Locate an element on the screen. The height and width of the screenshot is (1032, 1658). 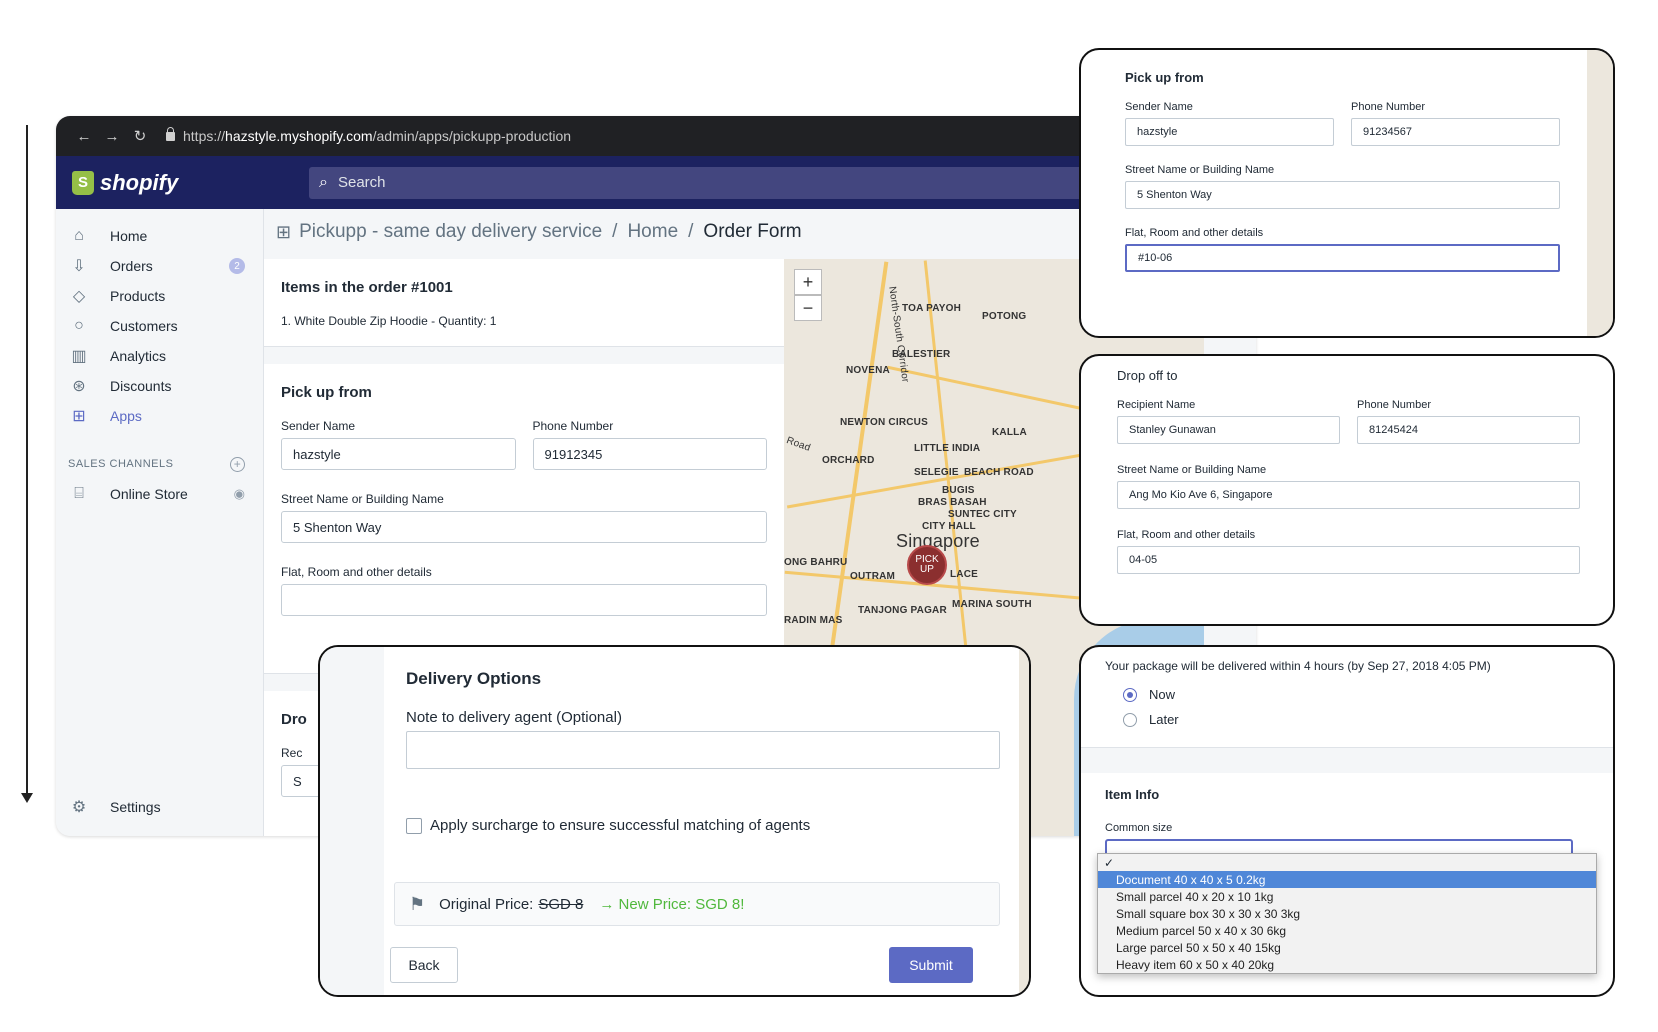
search-icon: ⌕ is located at coordinates (323, 182).